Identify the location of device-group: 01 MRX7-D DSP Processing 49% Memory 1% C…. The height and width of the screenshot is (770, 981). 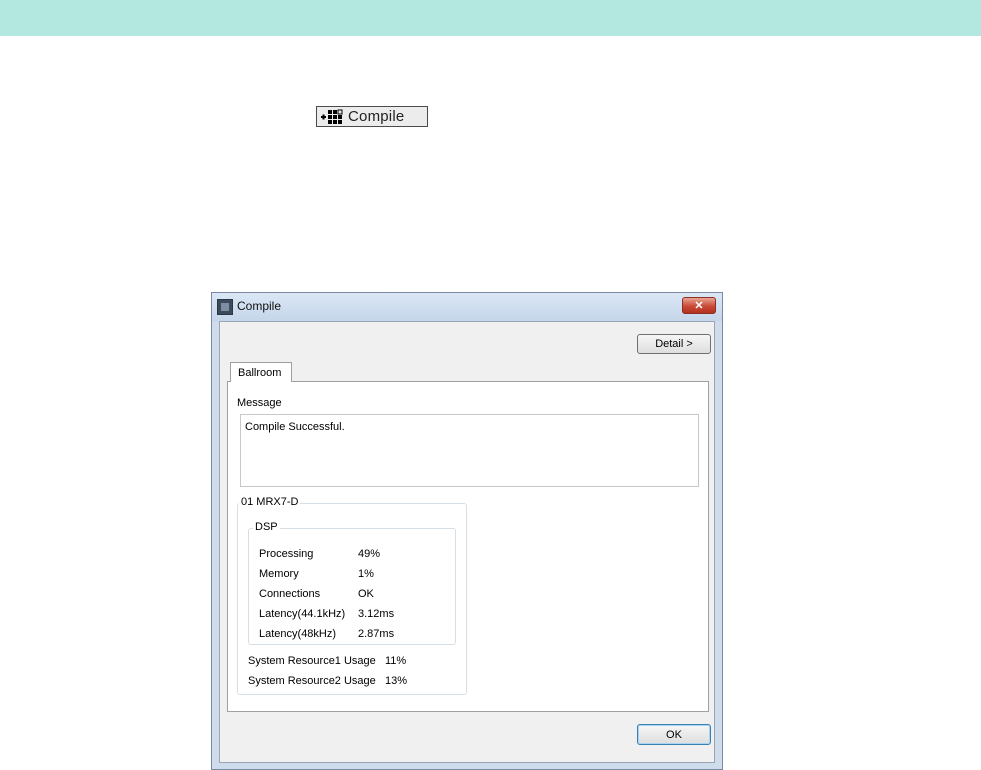
(352, 595).